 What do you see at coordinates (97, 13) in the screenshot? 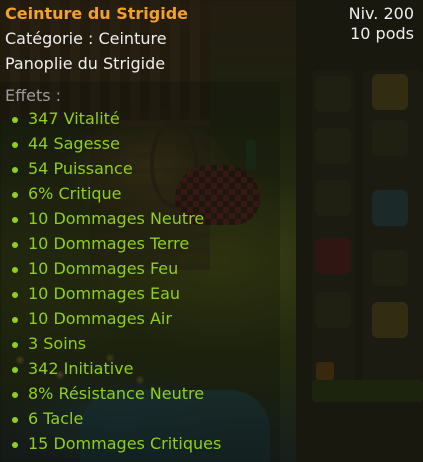
I see `item-title: Ceinture du Strigide` at bounding box center [97, 13].